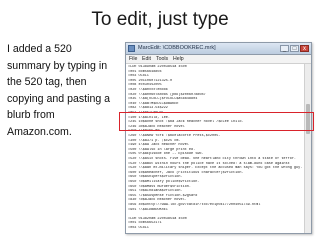 The height and width of the screenshot is (240, 320). What do you see at coordinates (215, 85) in the screenshot?
I see `record-line: =008 ec0304s2005` at bounding box center [215, 85].